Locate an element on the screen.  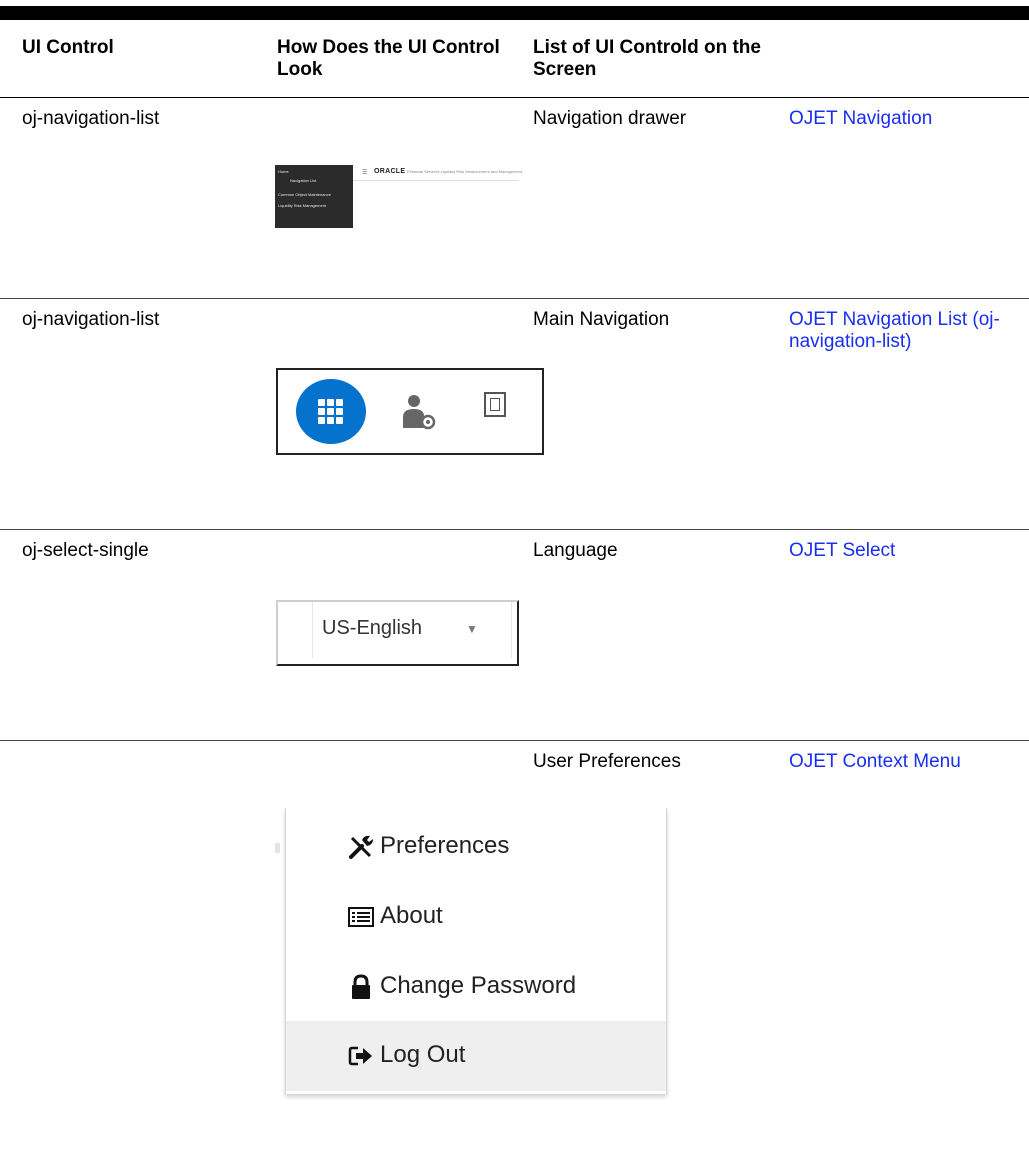
menu-label: About is located at coordinates (411, 915).